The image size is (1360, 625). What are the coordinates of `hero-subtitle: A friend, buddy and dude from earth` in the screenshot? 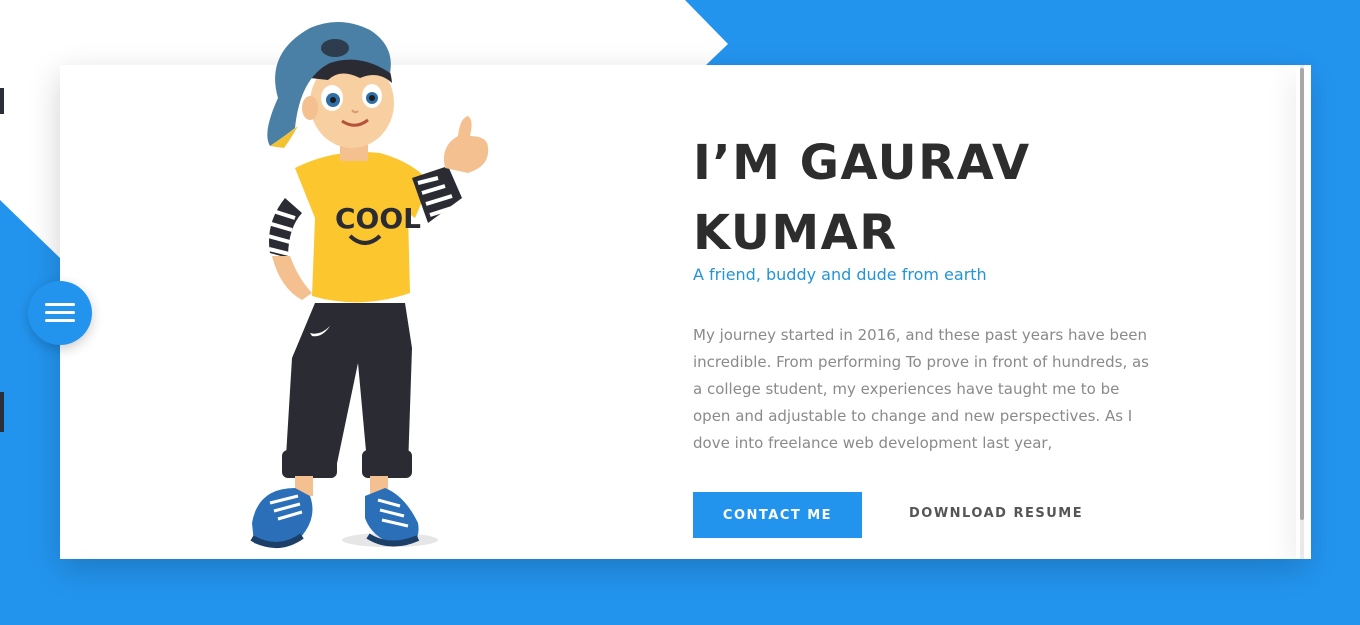 It's located at (840, 274).